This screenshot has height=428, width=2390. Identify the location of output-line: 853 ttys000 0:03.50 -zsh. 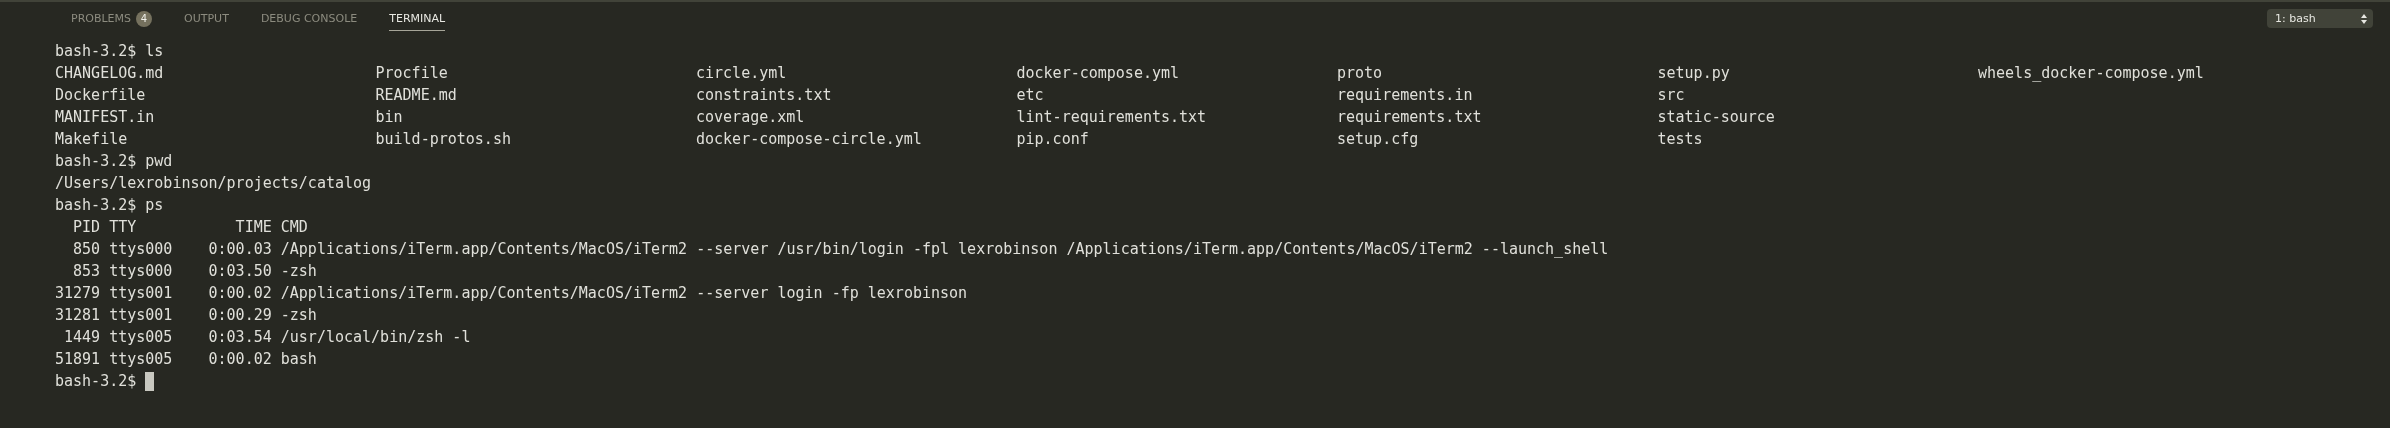
(194, 271).